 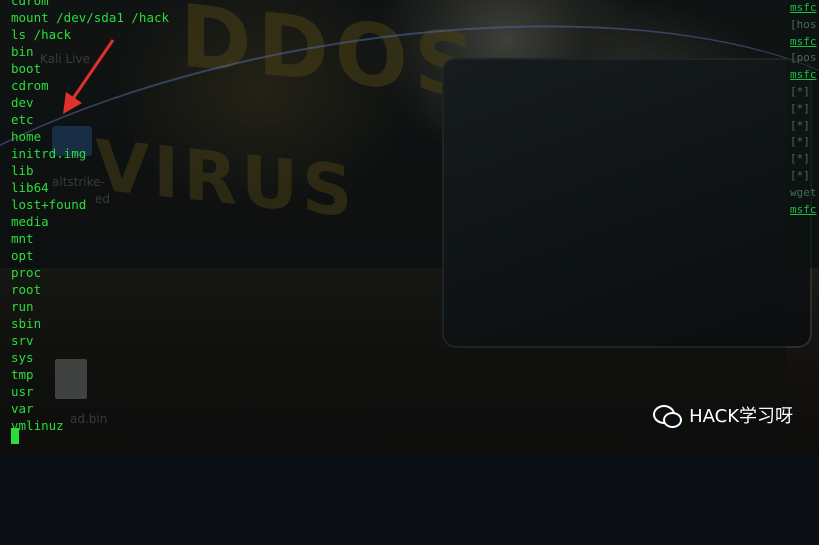 What do you see at coordinates (803, 192) in the screenshot?
I see `bg-terminal-line: wget` at bounding box center [803, 192].